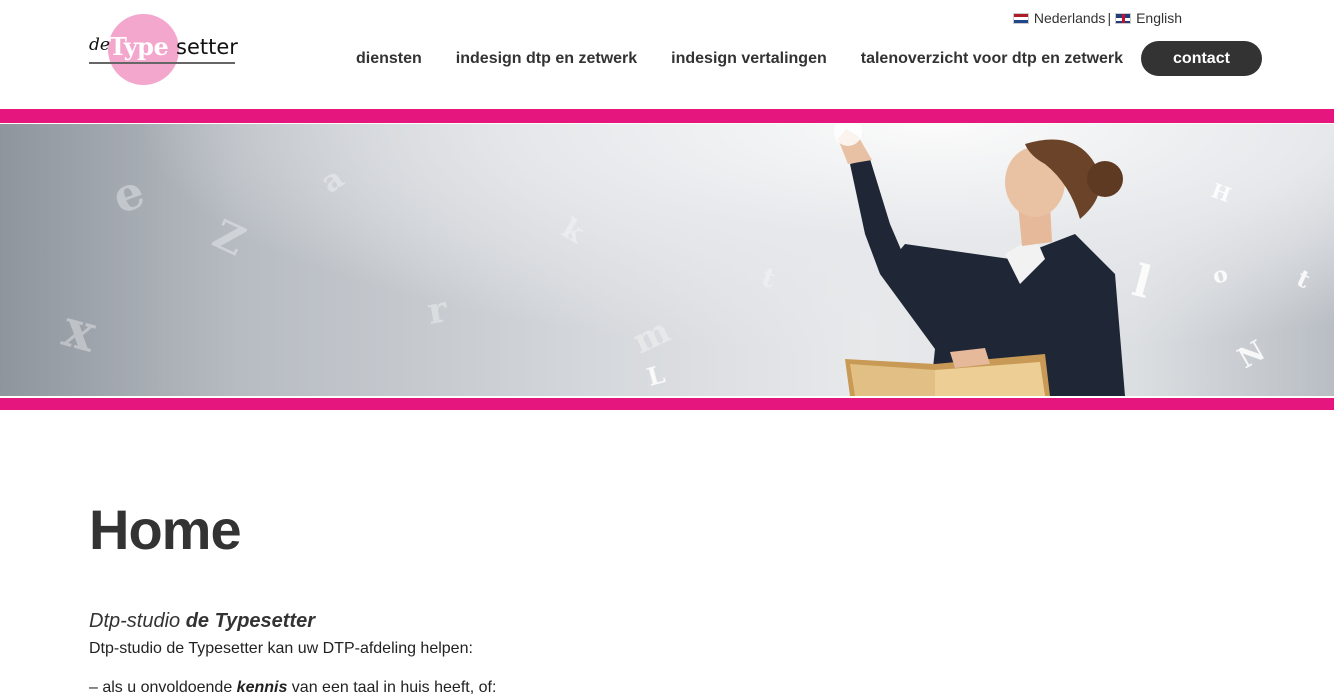 This screenshot has width=1334, height=695. I want to click on svg-text: e, so click(128, 194).